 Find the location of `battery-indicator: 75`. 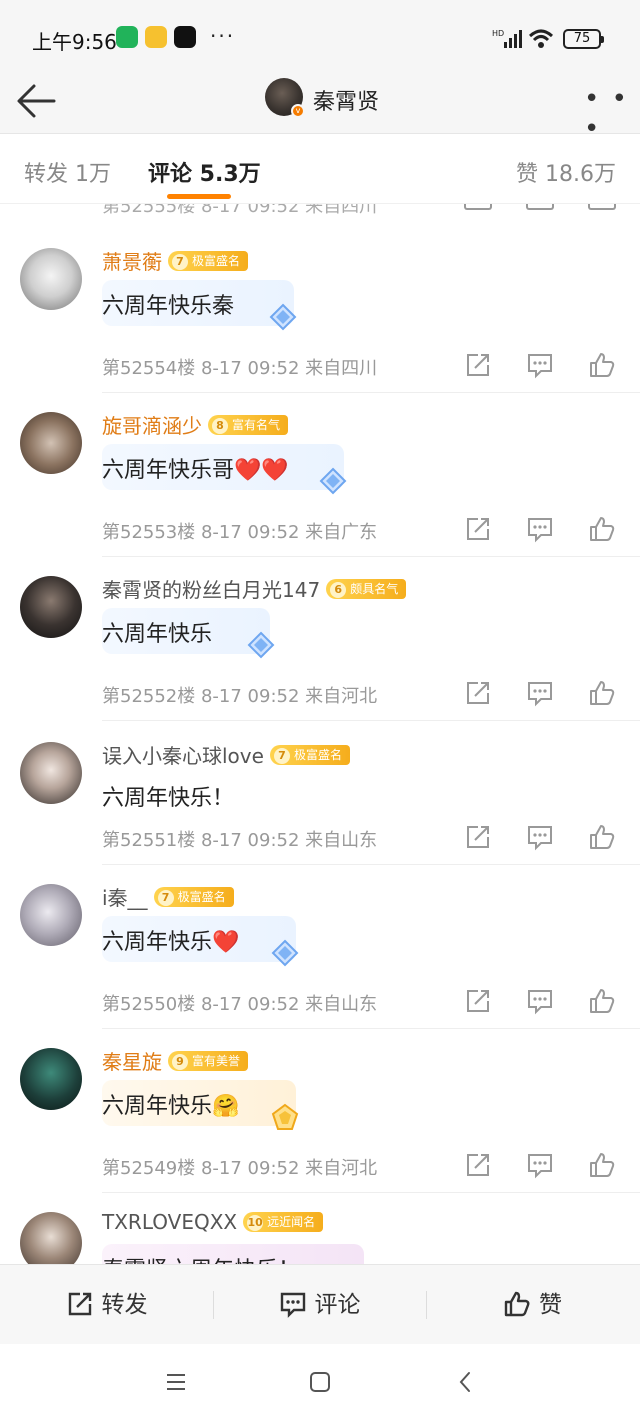

battery-indicator: 75 is located at coordinates (583, 39).